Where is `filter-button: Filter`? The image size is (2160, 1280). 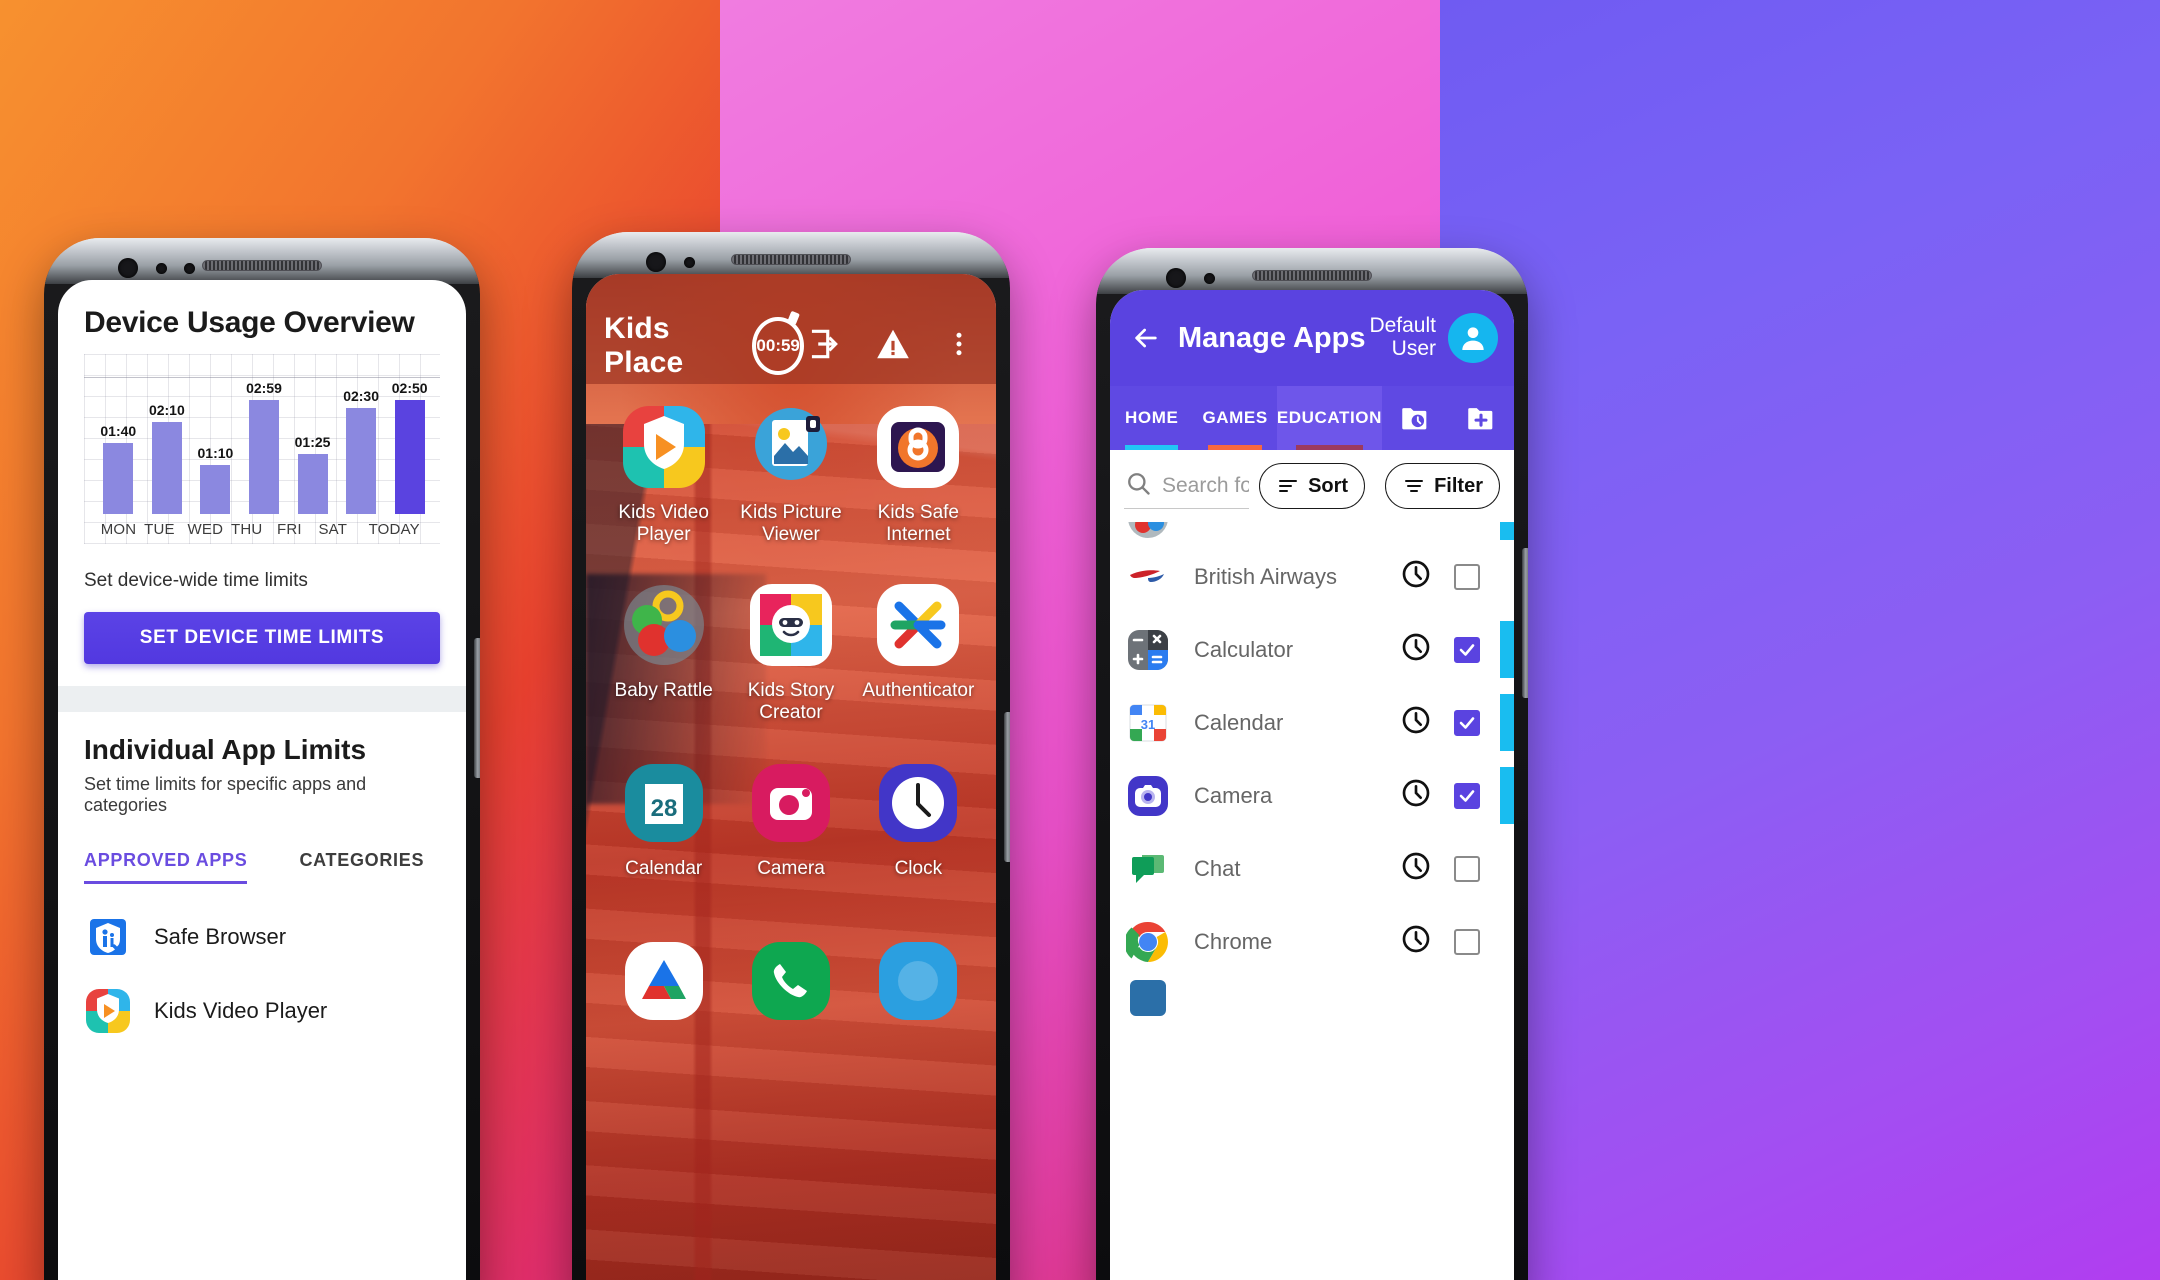 filter-button: Filter is located at coordinates (1442, 486).